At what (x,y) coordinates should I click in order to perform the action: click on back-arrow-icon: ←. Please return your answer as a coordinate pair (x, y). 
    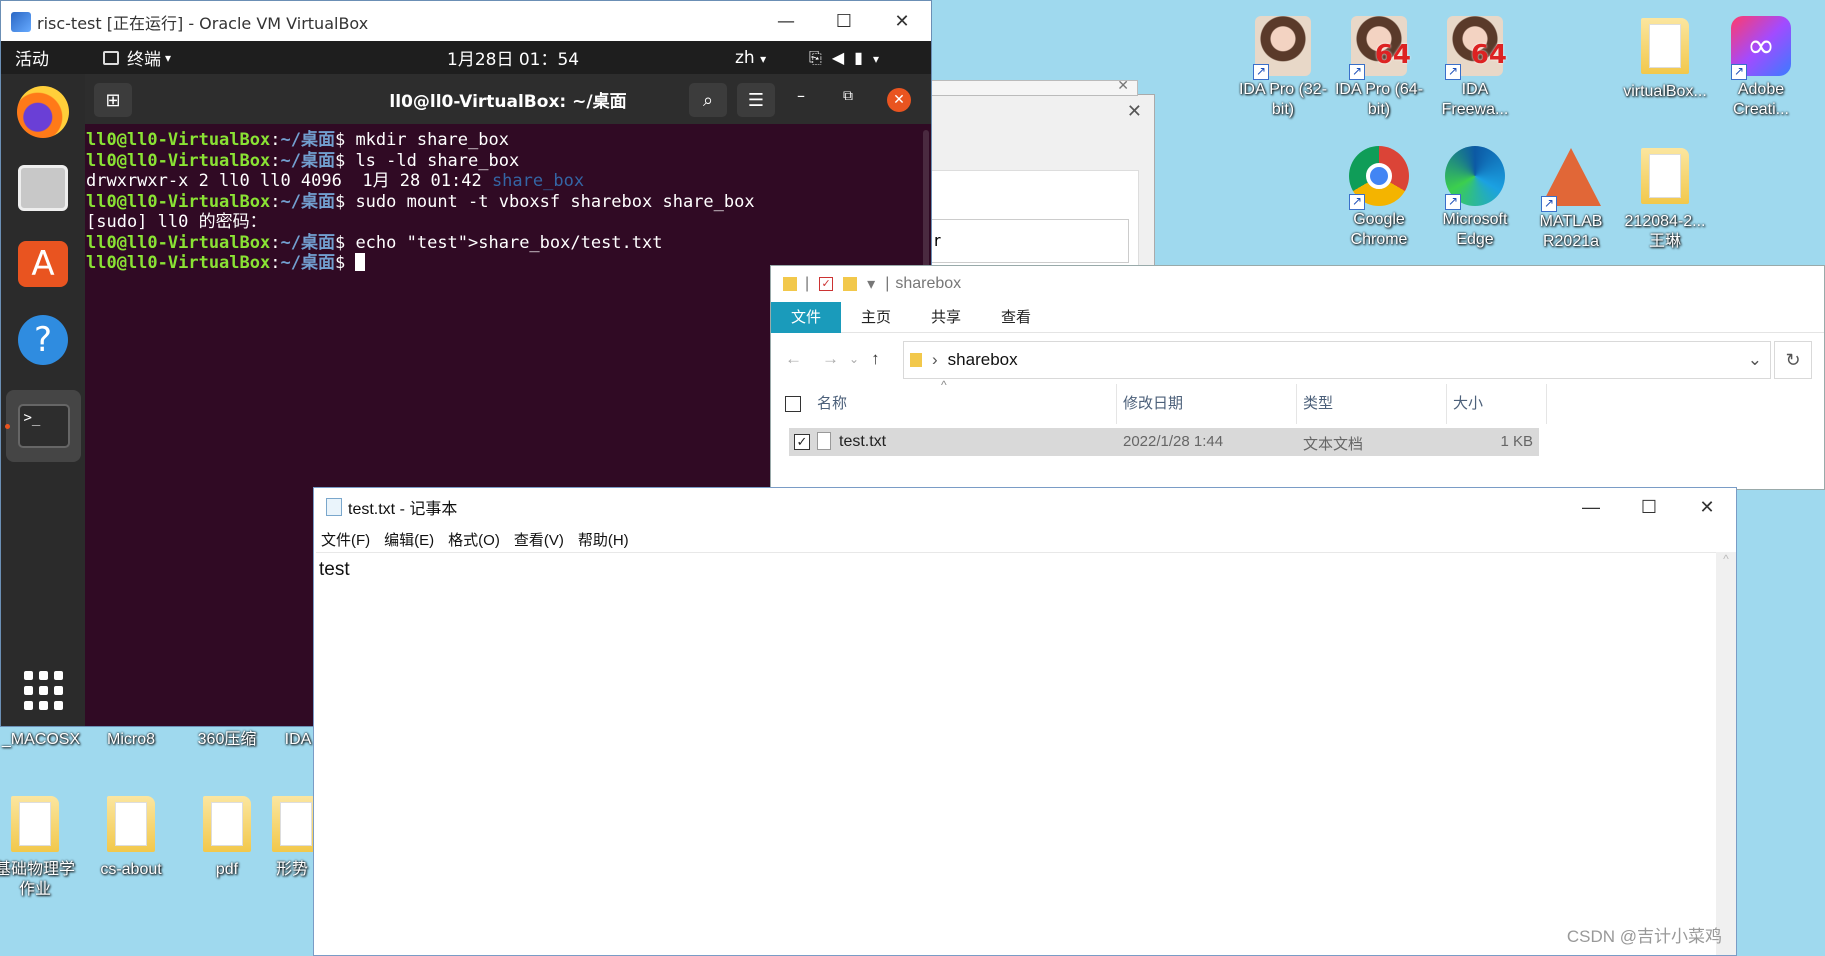
    Looking at the image, I should click on (793, 359).